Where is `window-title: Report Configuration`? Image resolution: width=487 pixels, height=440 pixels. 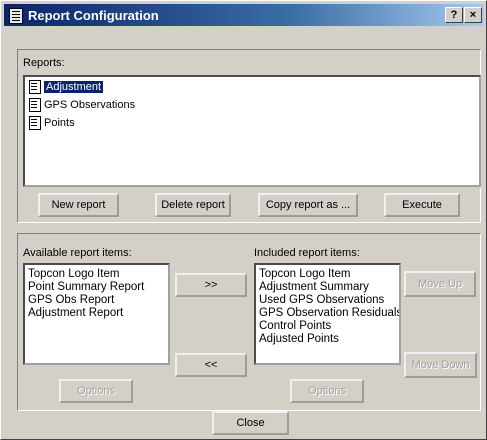
window-title: Report Configuration is located at coordinates (93, 15).